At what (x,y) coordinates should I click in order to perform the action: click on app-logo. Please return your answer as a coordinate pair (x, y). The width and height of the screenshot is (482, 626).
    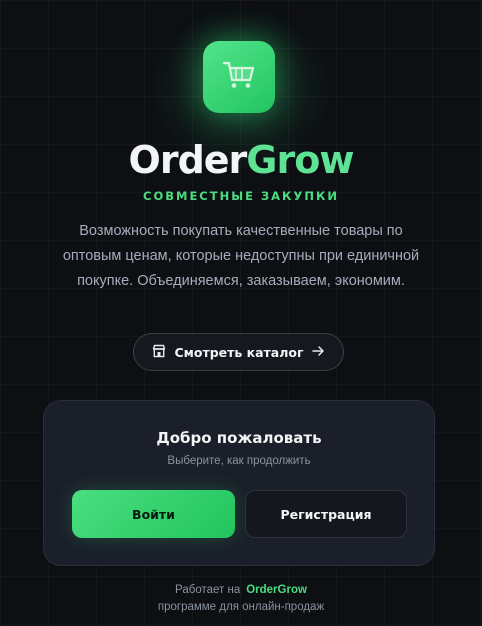
    Looking at the image, I should click on (239, 77).